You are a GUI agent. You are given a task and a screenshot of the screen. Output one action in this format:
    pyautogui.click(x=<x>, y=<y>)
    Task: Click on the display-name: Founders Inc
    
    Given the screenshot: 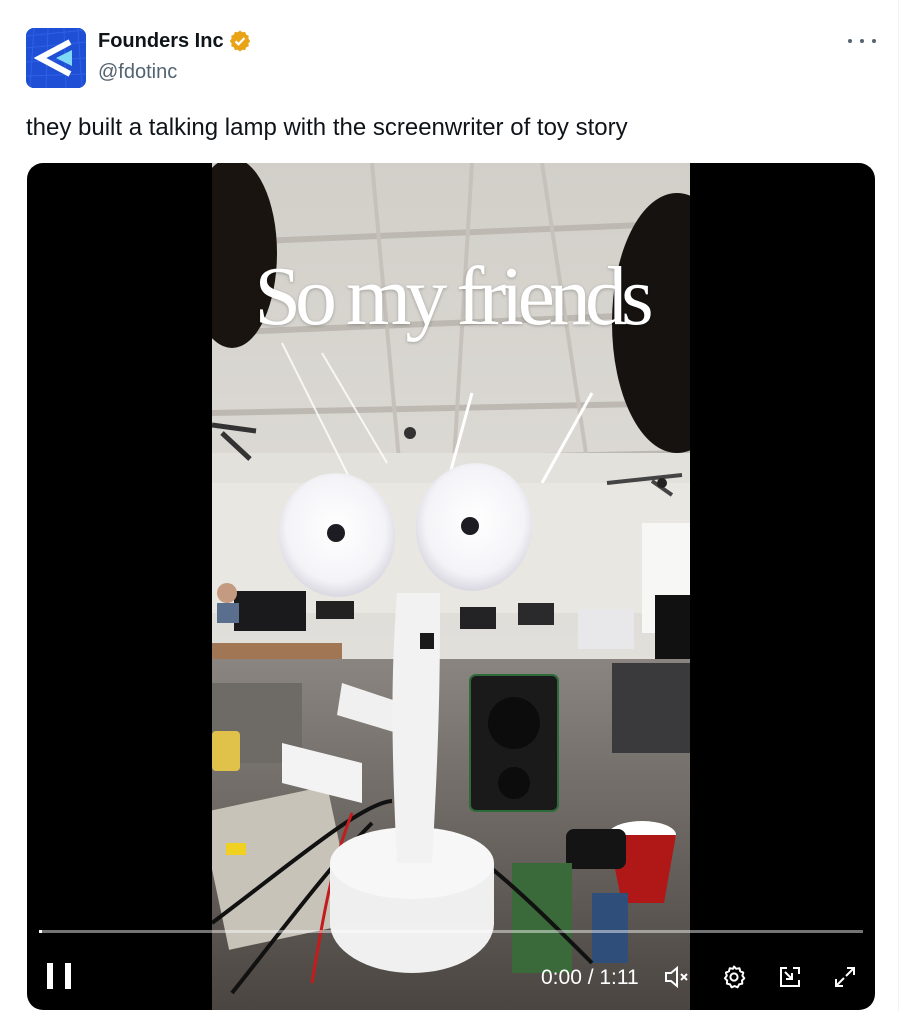 What is the action you would take?
    pyautogui.click(x=161, y=41)
    